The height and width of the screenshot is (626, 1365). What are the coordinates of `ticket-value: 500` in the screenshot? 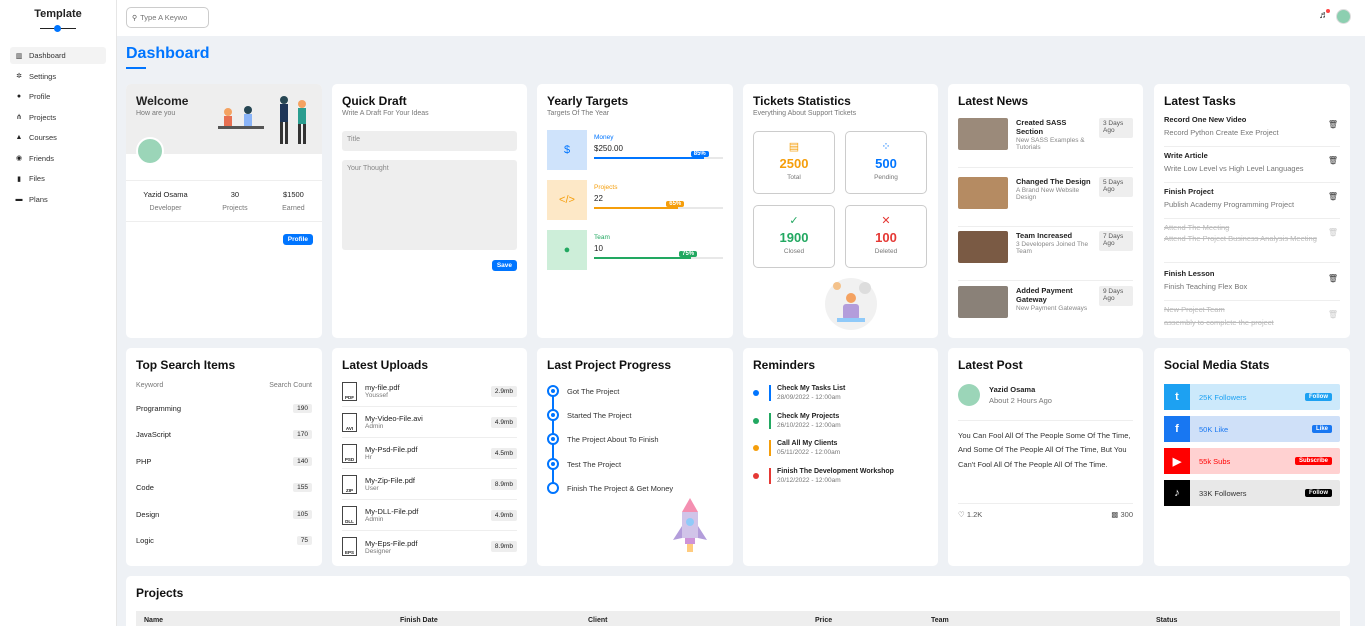 It's located at (886, 163).